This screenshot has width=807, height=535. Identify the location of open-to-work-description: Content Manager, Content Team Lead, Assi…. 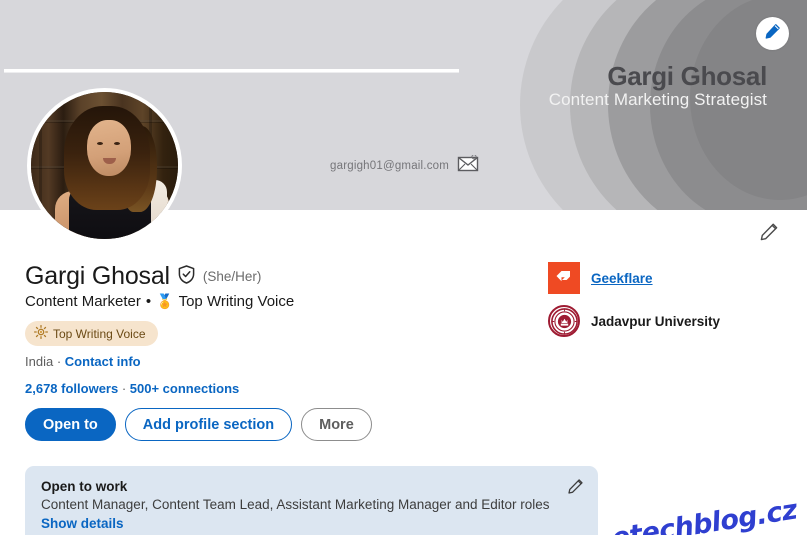
(295, 504).